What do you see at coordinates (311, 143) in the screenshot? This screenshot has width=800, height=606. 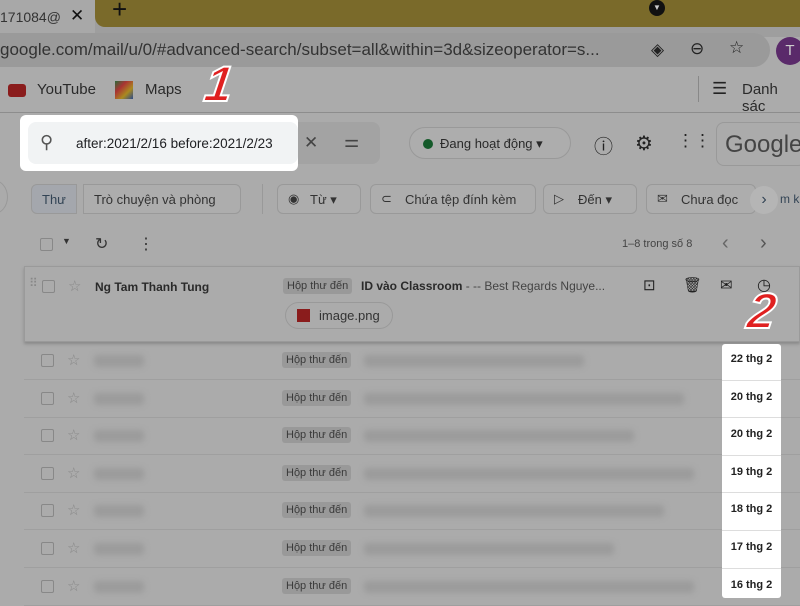 I see `clear-search-icon: ✕` at bounding box center [311, 143].